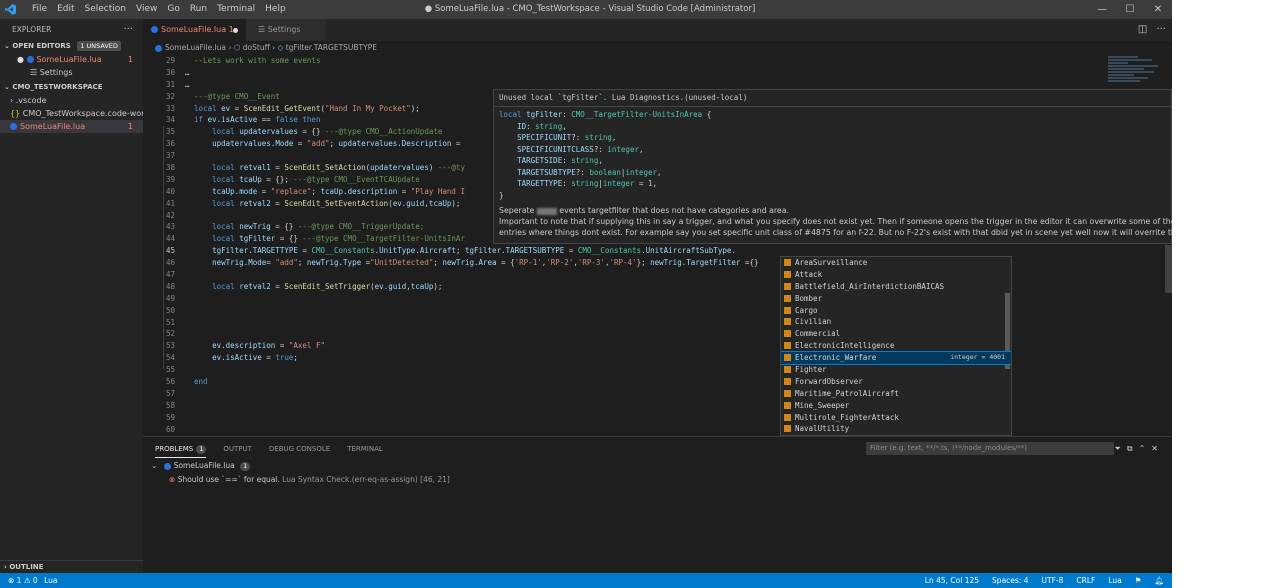  What do you see at coordinates (896, 287) in the screenshot?
I see `suggestion-item: Battlefield_AirInterdictionBAICAS` at bounding box center [896, 287].